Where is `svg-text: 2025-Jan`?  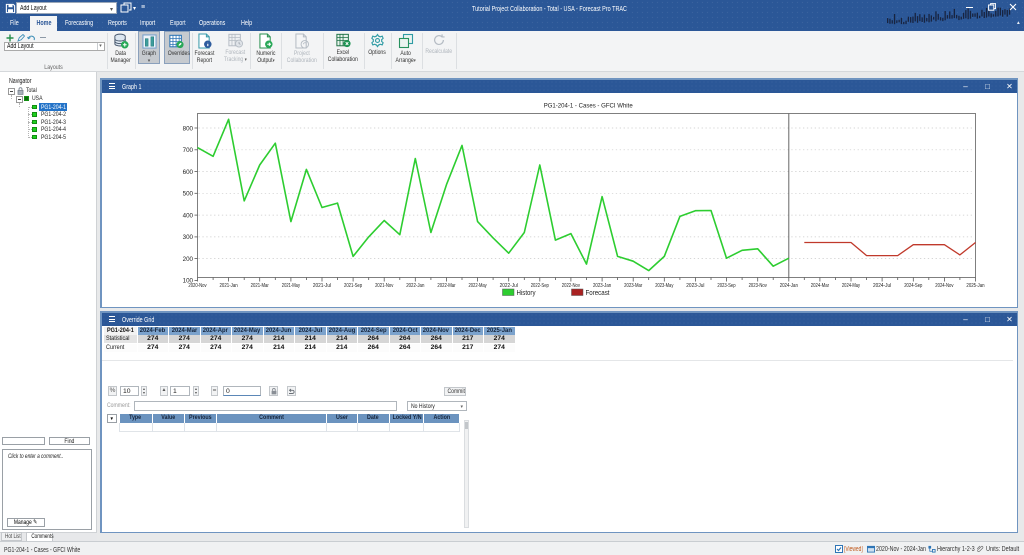 svg-text: 2025-Jan is located at coordinates (975, 286).